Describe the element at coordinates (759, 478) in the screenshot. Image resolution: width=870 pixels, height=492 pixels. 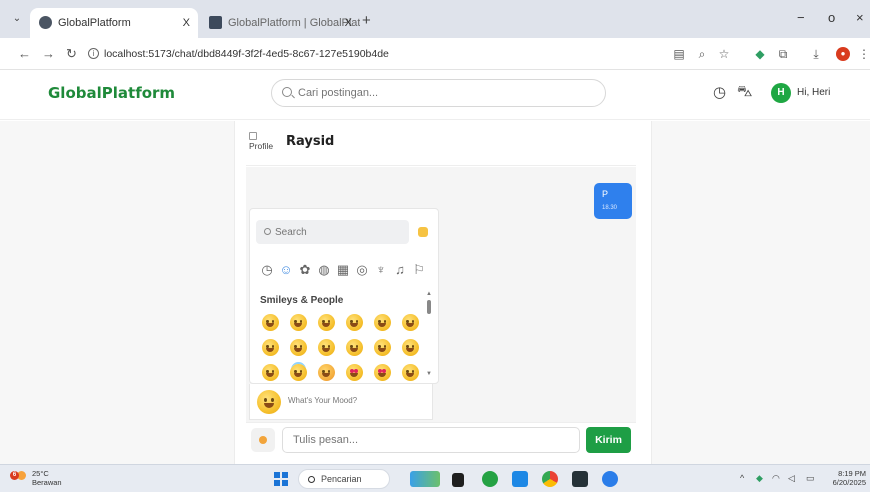
I see `tray-app-icon: ◆` at that location.